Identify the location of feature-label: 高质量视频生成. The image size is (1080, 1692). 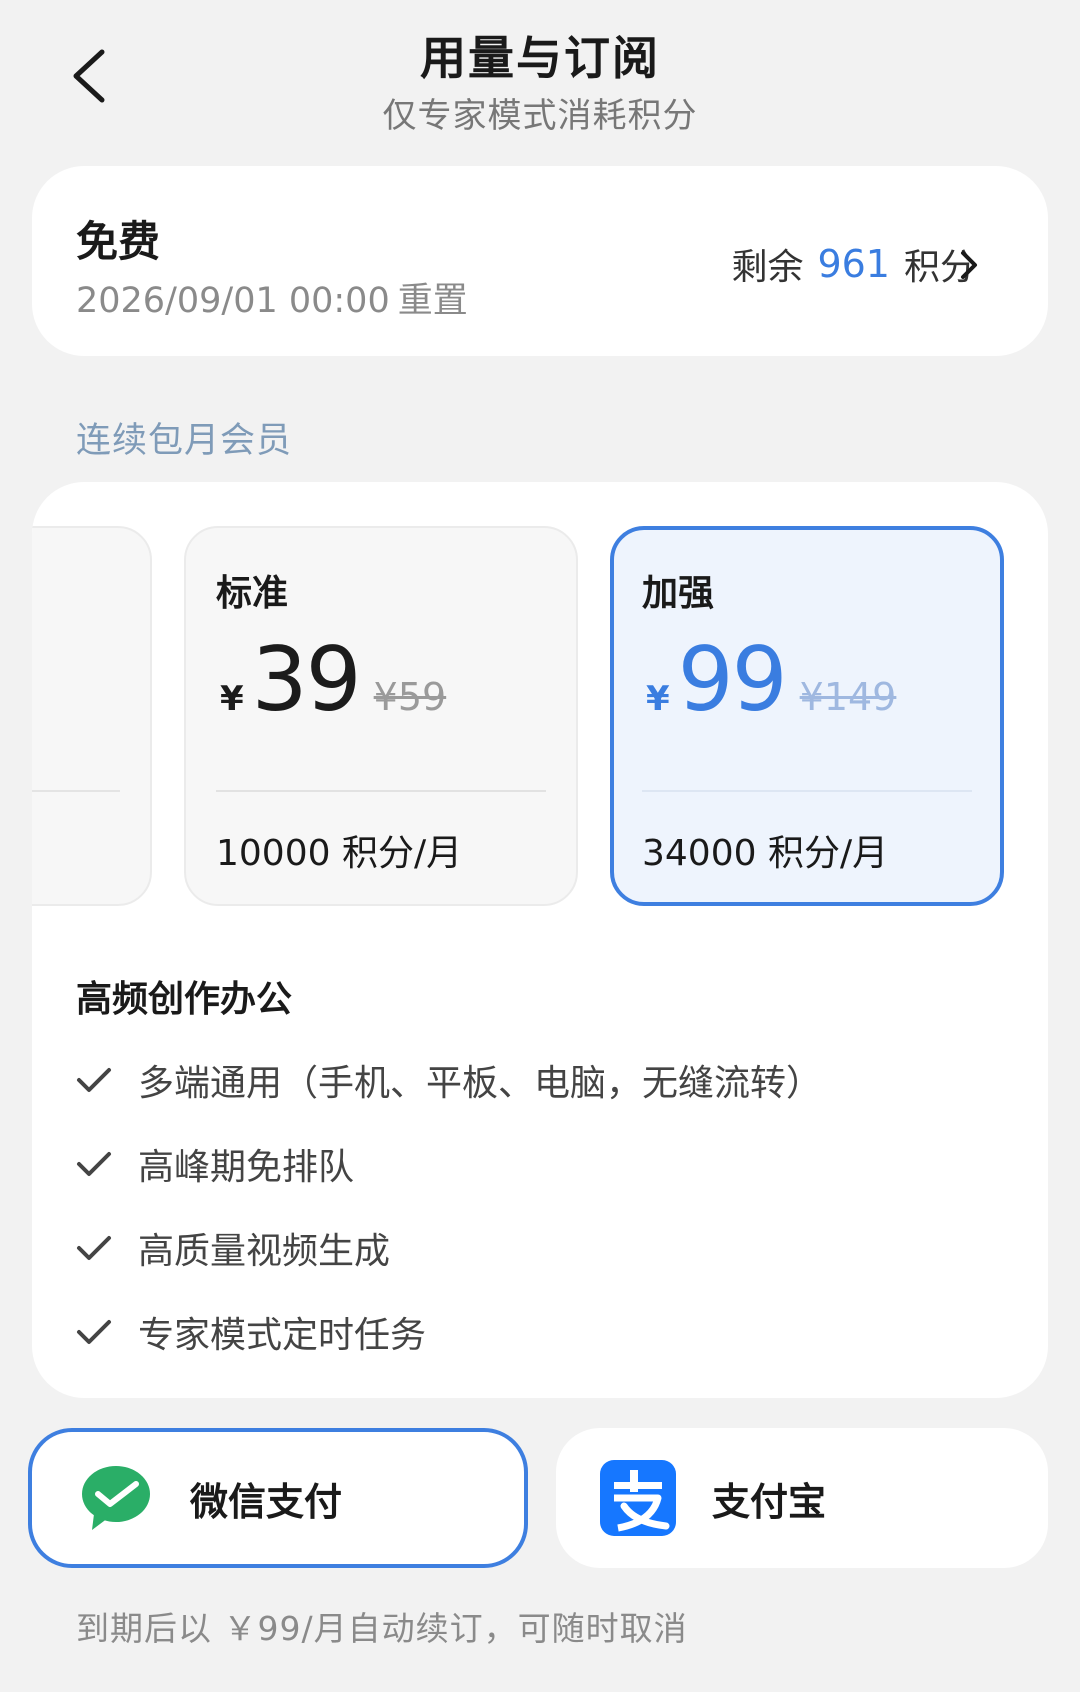
(264, 1251).